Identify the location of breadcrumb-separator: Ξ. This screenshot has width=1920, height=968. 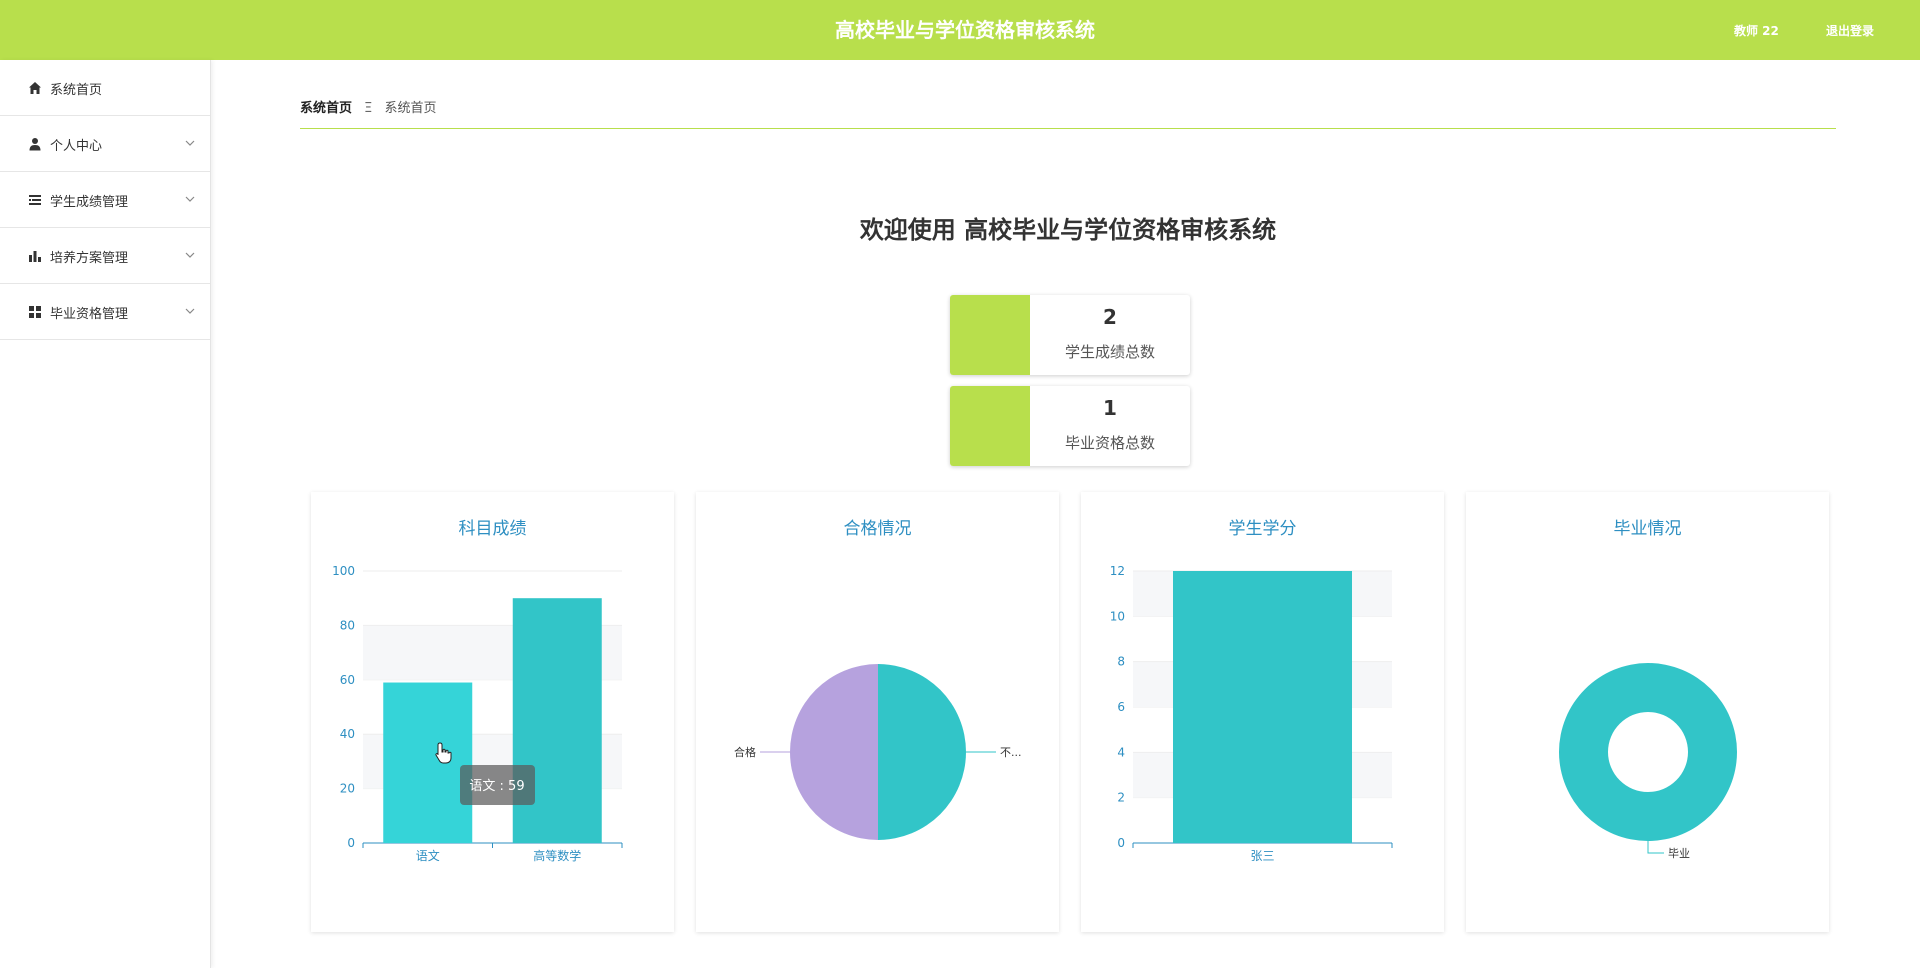
(368, 108).